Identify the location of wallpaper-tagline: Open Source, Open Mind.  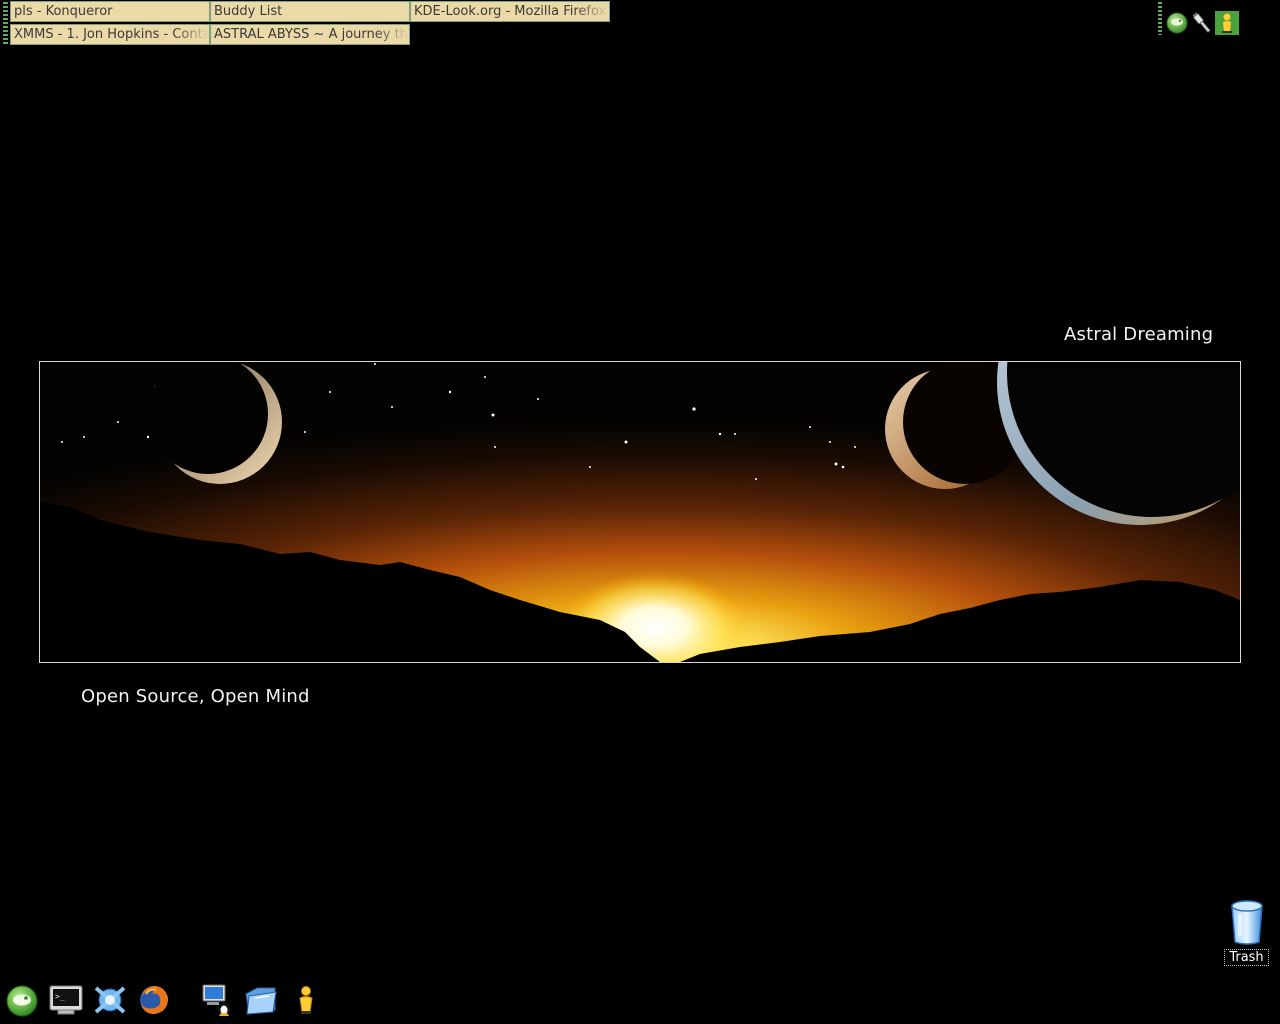
(195, 696).